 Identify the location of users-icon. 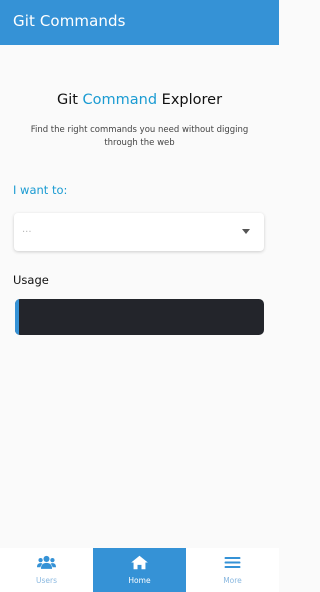
(46, 562).